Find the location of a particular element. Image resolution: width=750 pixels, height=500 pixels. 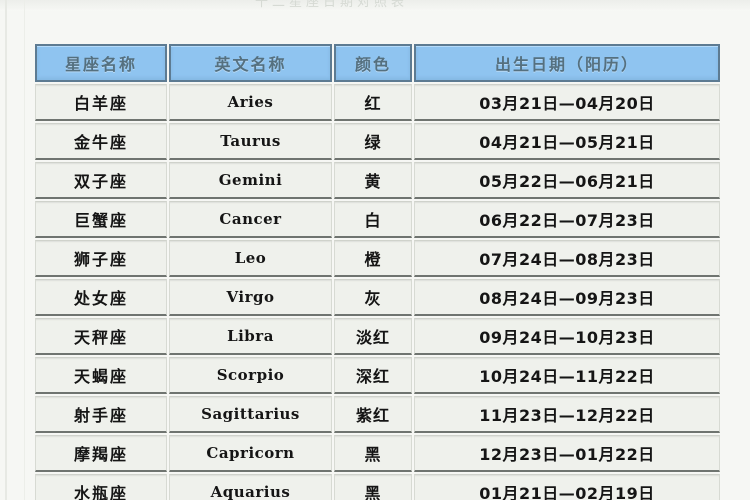

cell-cn-name: 狮子座 is located at coordinates (101, 258).